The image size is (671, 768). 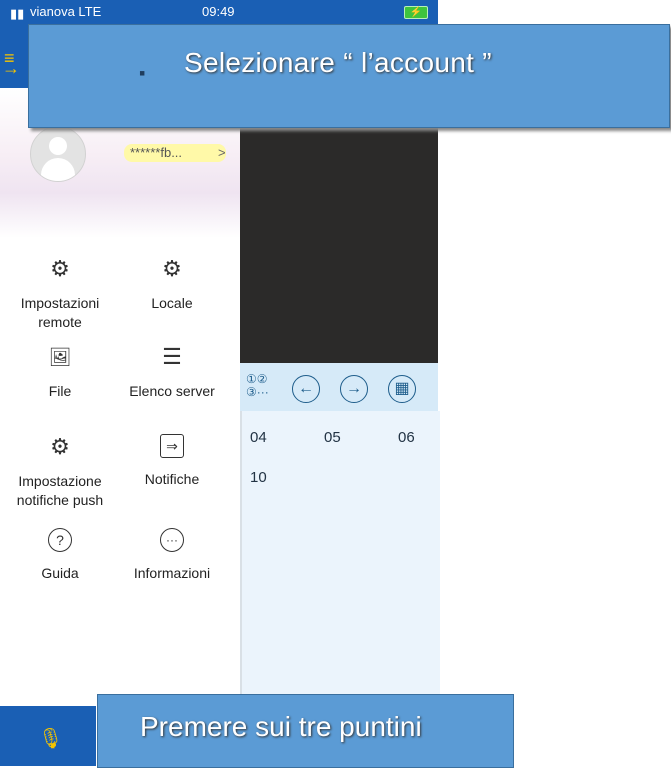 What do you see at coordinates (172, 479) in the screenshot?
I see `menu-item-label: Notifiche` at bounding box center [172, 479].